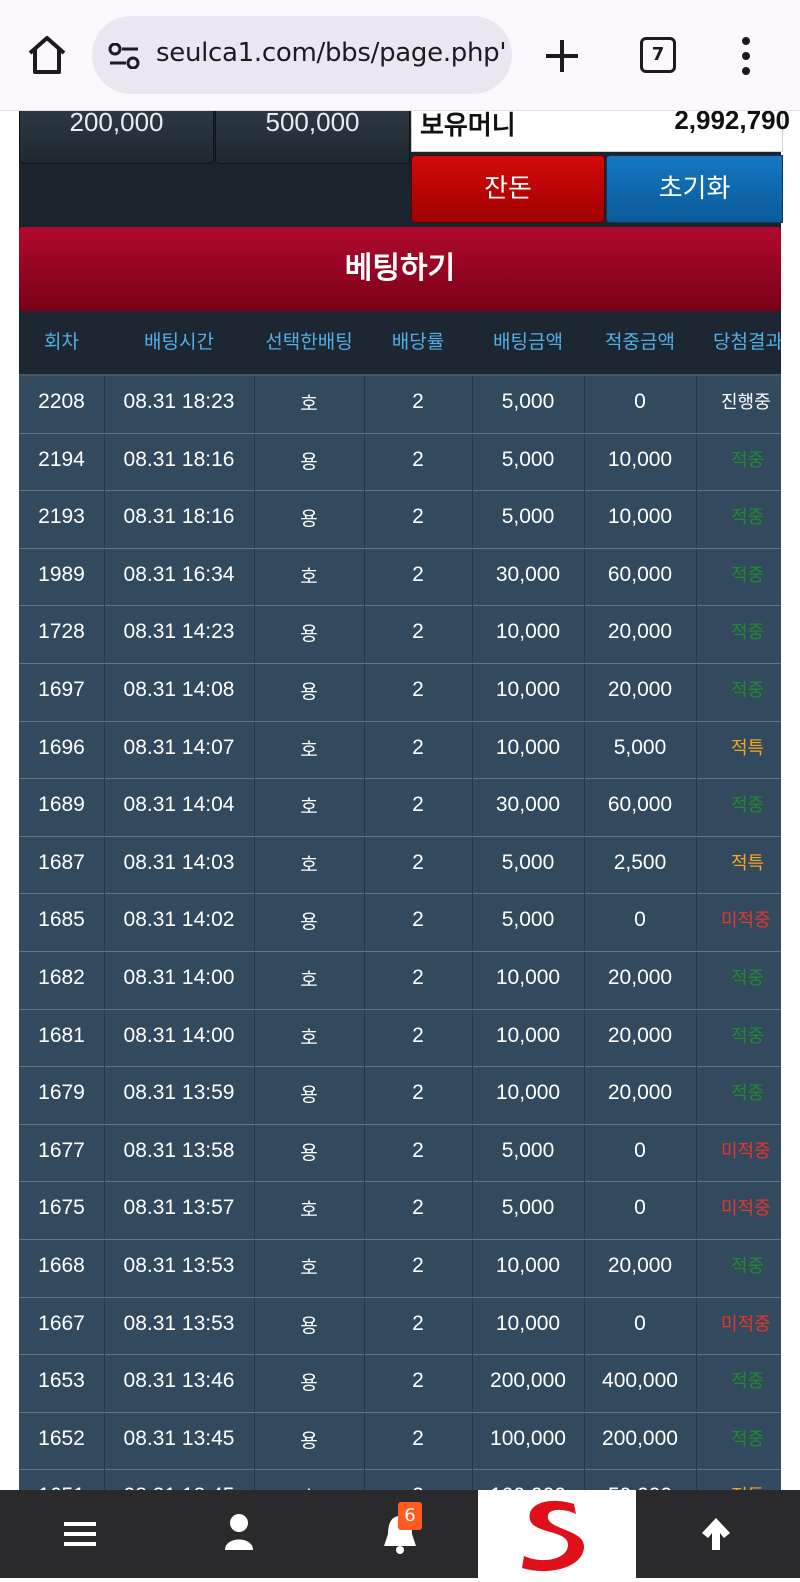  What do you see at coordinates (312, 137) in the screenshot?
I see `chip-button-500000: 500,000` at bounding box center [312, 137].